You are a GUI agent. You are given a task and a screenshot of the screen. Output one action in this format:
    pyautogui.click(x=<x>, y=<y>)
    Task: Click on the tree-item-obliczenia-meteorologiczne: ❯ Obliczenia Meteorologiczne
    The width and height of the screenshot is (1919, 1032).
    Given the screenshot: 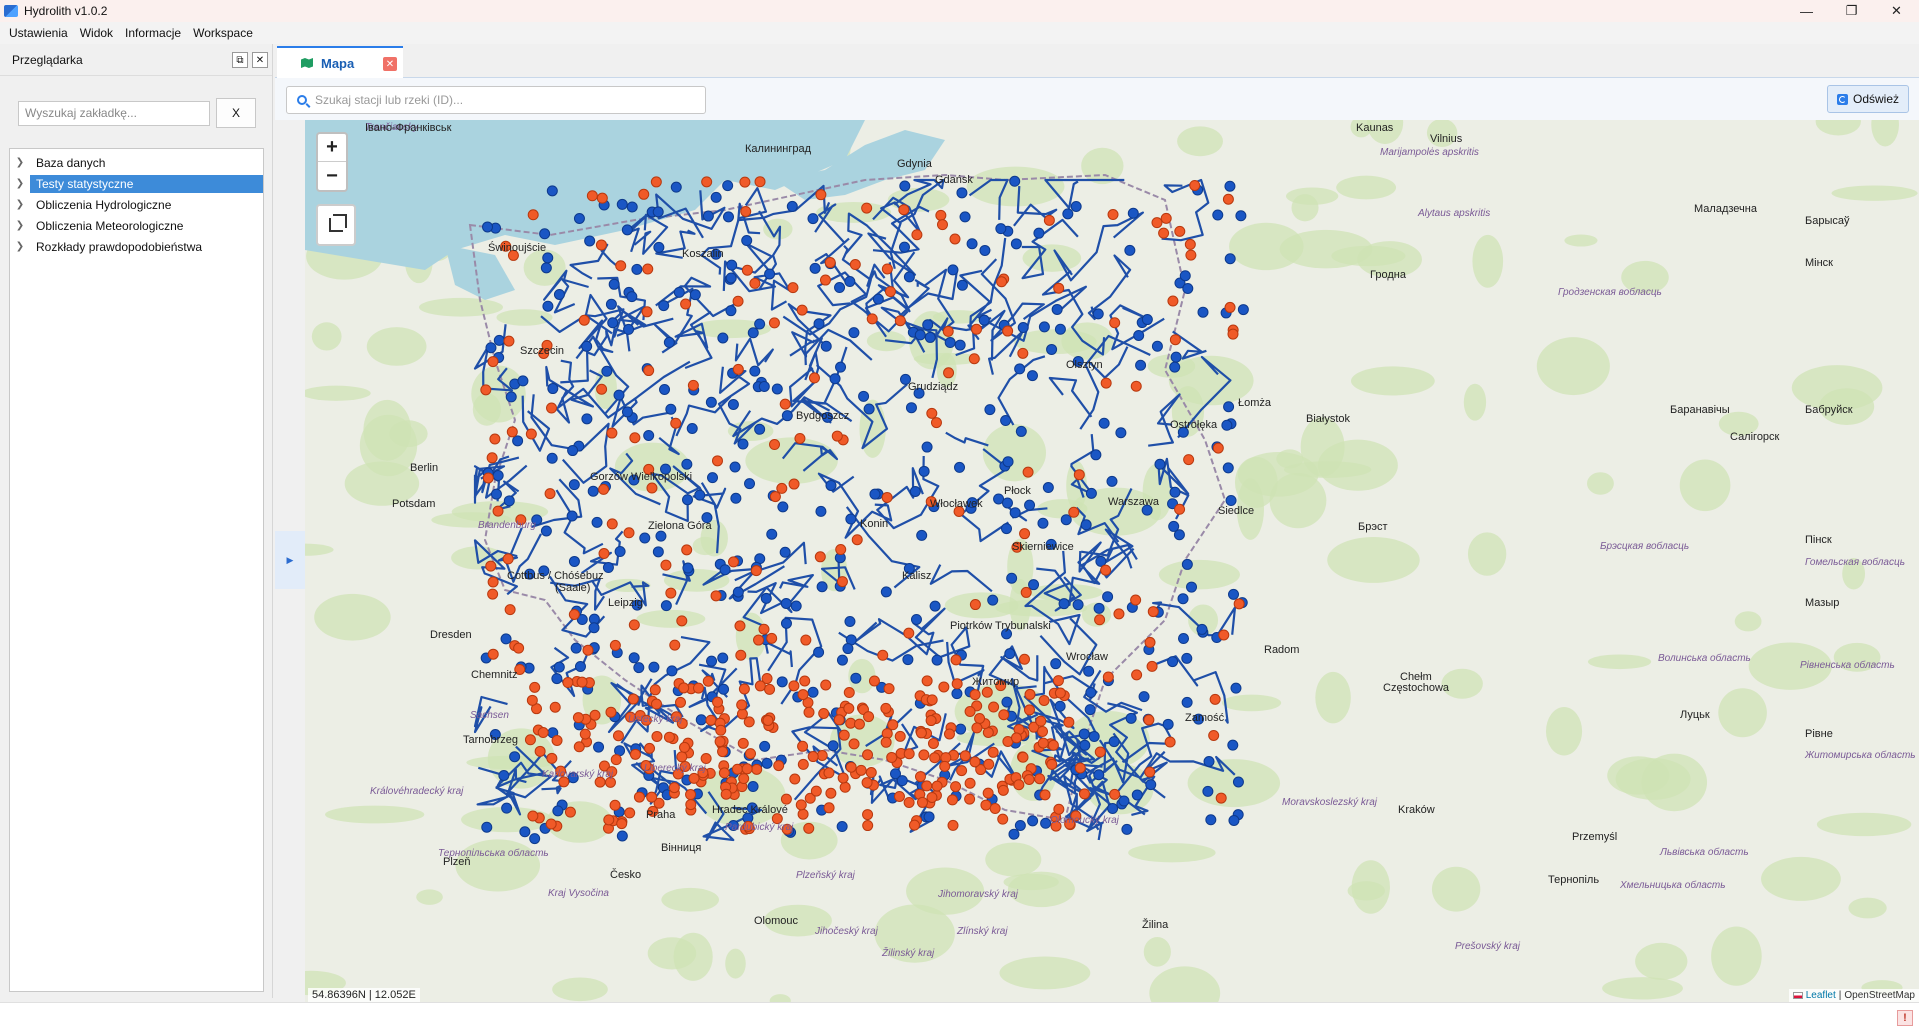 What is the action you would take?
    pyautogui.click(x=136, y=225)
    